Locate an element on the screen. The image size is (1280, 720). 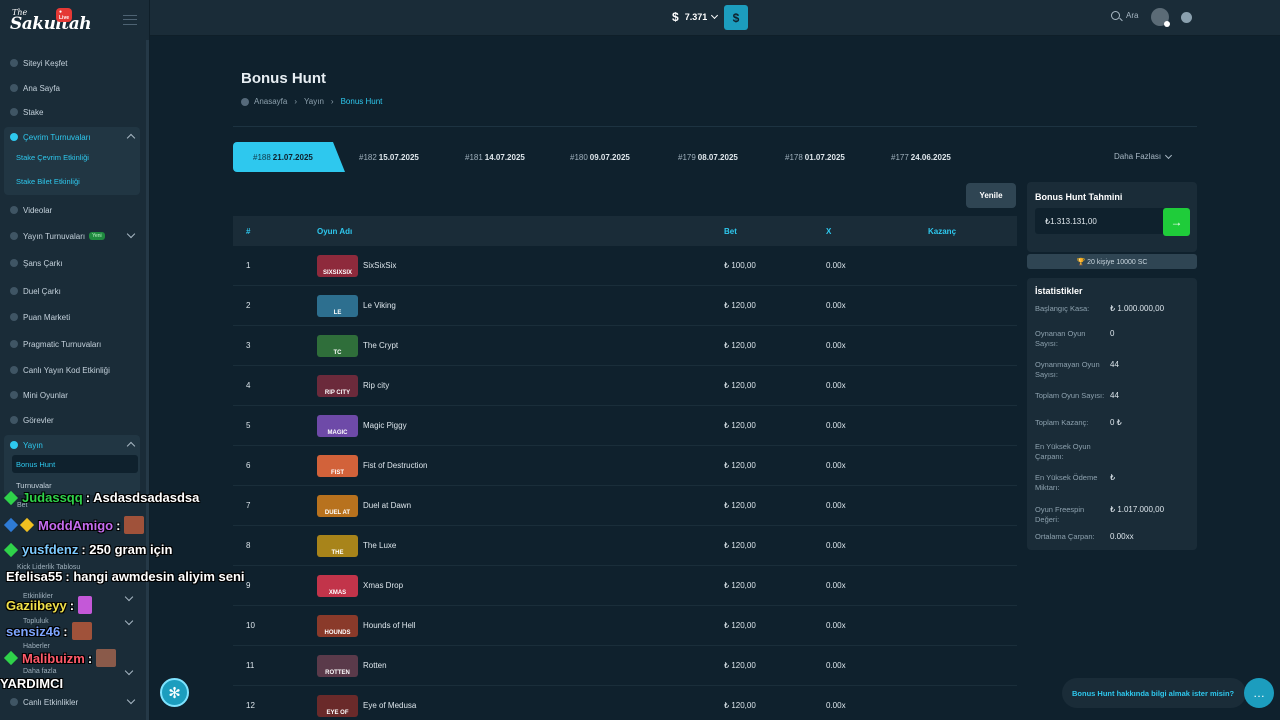
sidebar-item-explore: Siteyi Keşfet is located at coordinates (73, 63).